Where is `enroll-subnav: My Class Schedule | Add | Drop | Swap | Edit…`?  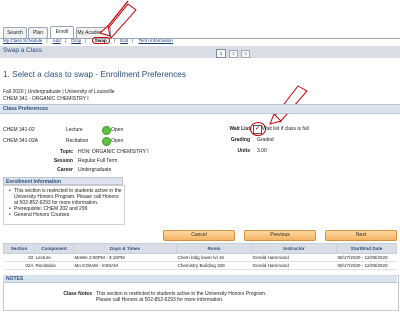
enroll-subnav: My Class Schedule | Add | Drop | Swap | Edit… is located at coordinates (90, 40).